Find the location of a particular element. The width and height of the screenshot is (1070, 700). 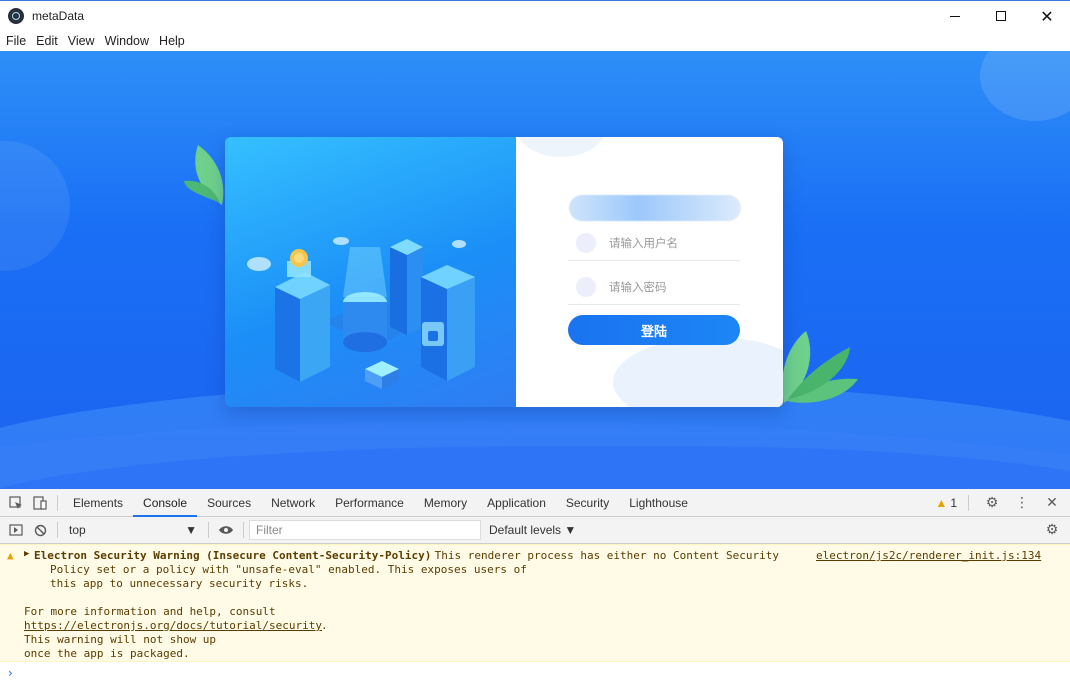

live-expression-eye-icon is located at coordinates (226, 530).